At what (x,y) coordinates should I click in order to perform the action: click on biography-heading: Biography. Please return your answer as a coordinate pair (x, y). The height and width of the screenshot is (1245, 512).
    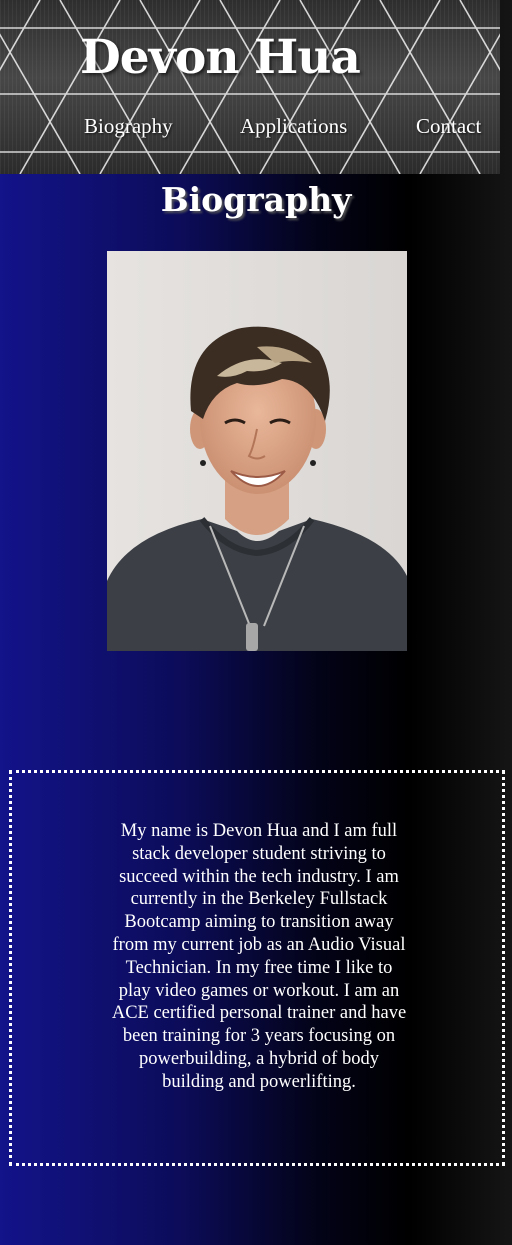
    Looking at the image, I should click on (256, 199).